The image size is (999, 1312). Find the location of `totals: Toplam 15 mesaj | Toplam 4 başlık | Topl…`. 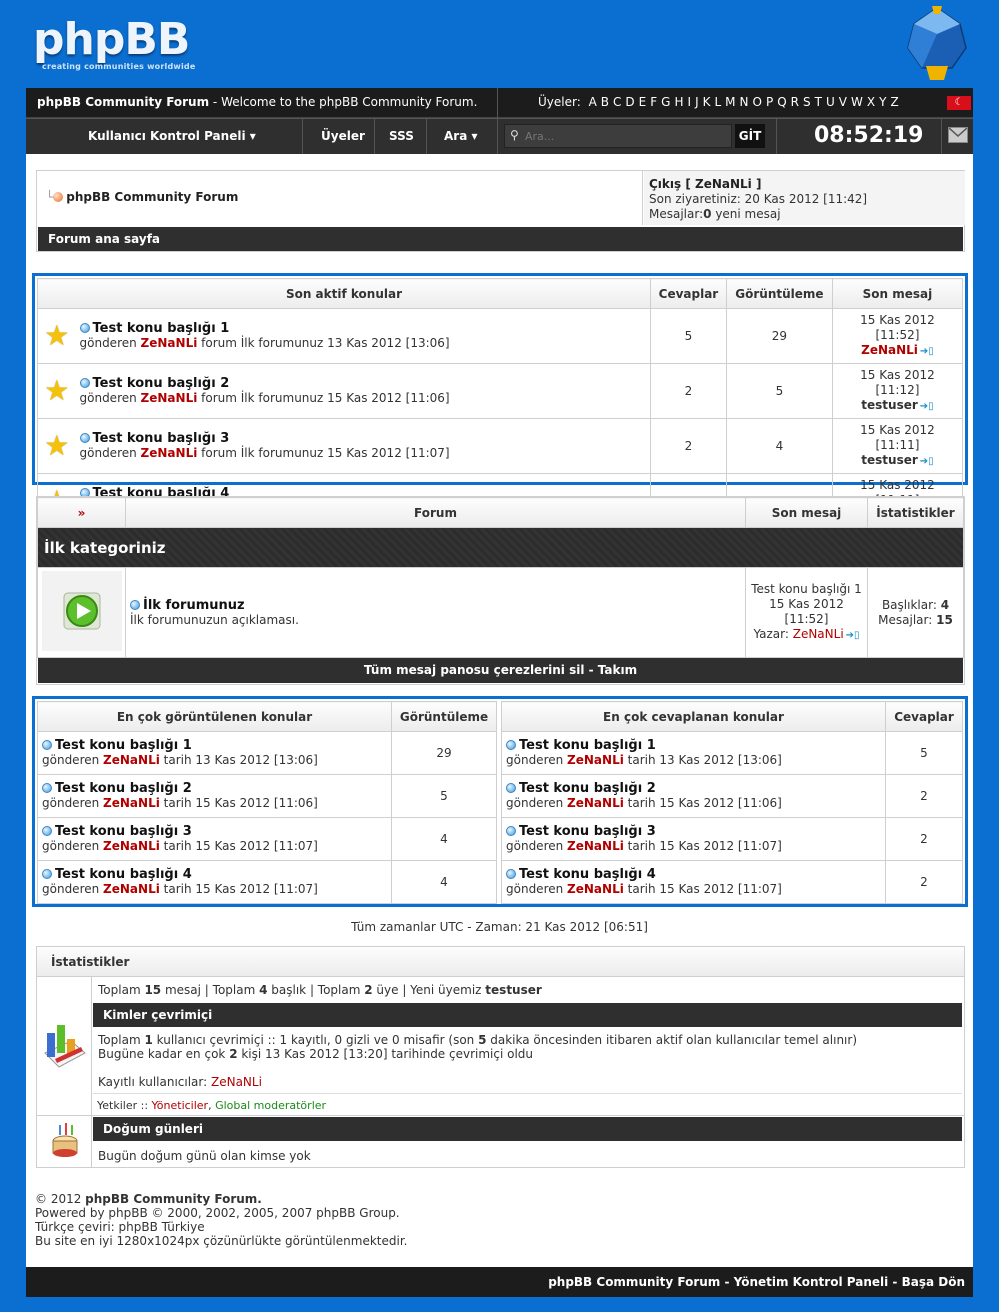

totals: Toplam 15 mesaj | Toplam 4 başlık | Topl… is located at coordinates (320, 990).